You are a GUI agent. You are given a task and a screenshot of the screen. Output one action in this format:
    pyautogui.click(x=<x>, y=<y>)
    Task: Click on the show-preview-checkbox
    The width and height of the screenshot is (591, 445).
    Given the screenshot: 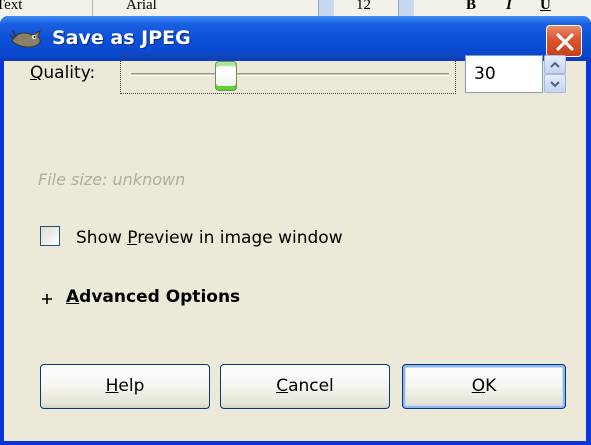 What is the action you would take?
    pyautogui.click(x=50, y=236)
    